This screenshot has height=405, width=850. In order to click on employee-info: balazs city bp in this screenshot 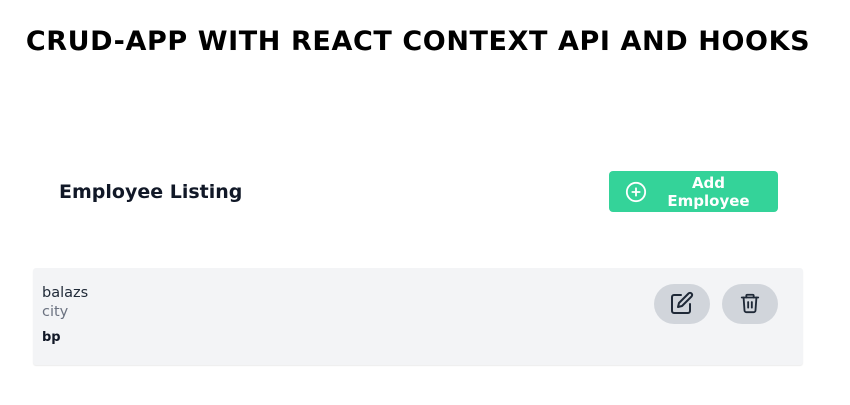, I will do `click(65, 315)`.